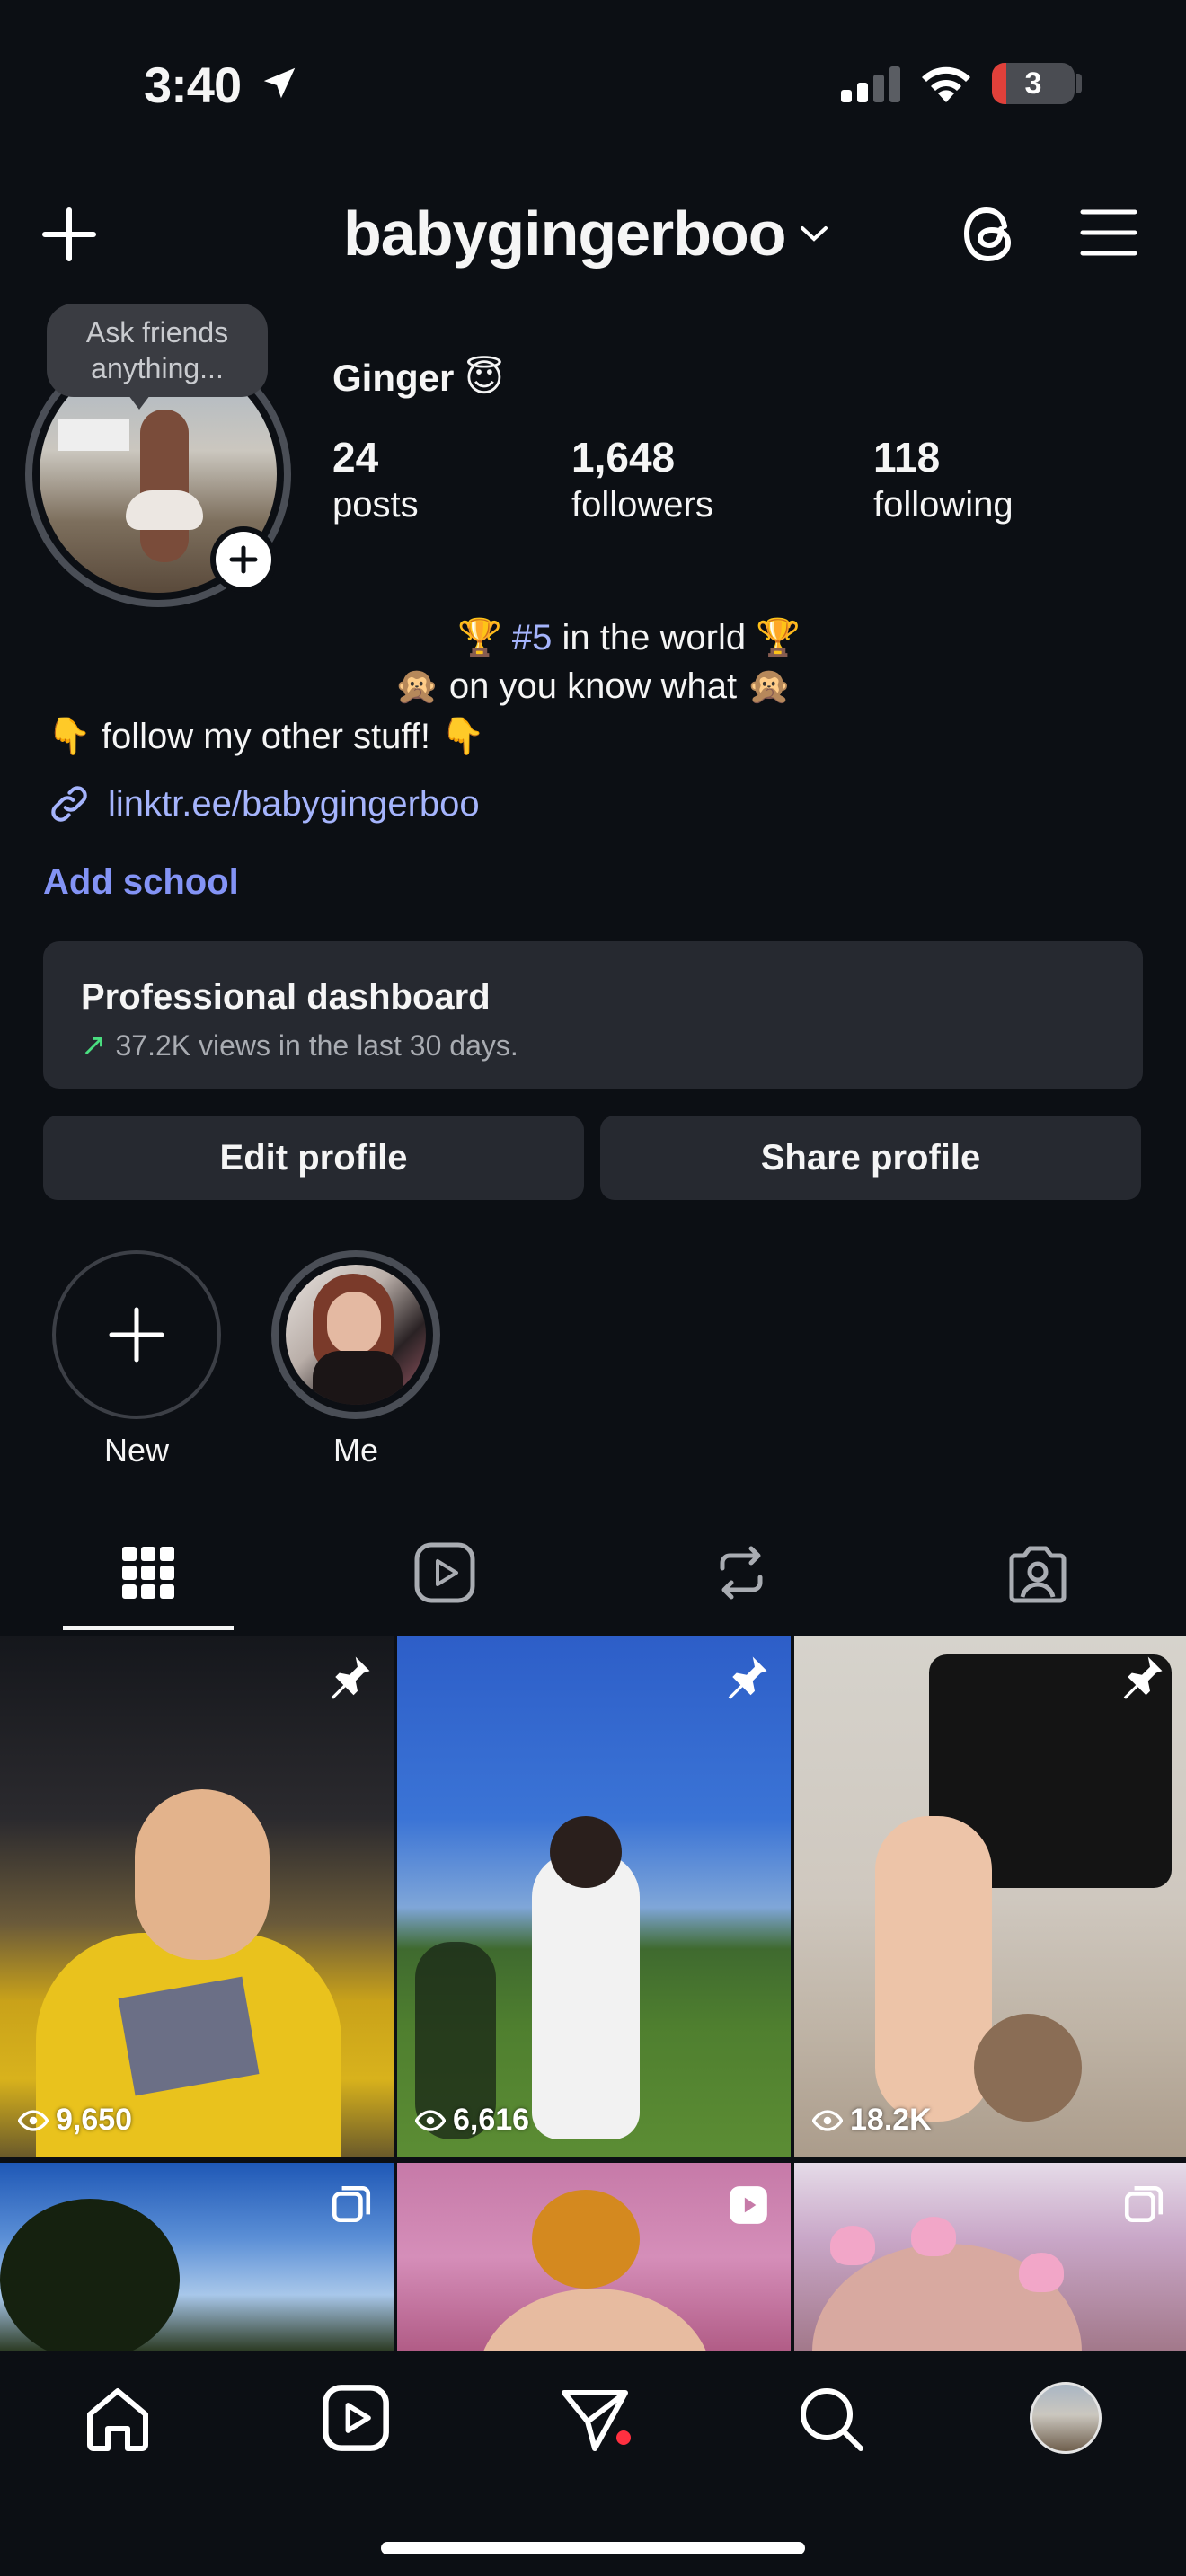 The width and height of the screenshot is (1186, 2576). Describe the element at coordinates (1079, 83) in the screenshot. I see `battery-tip` at that location.